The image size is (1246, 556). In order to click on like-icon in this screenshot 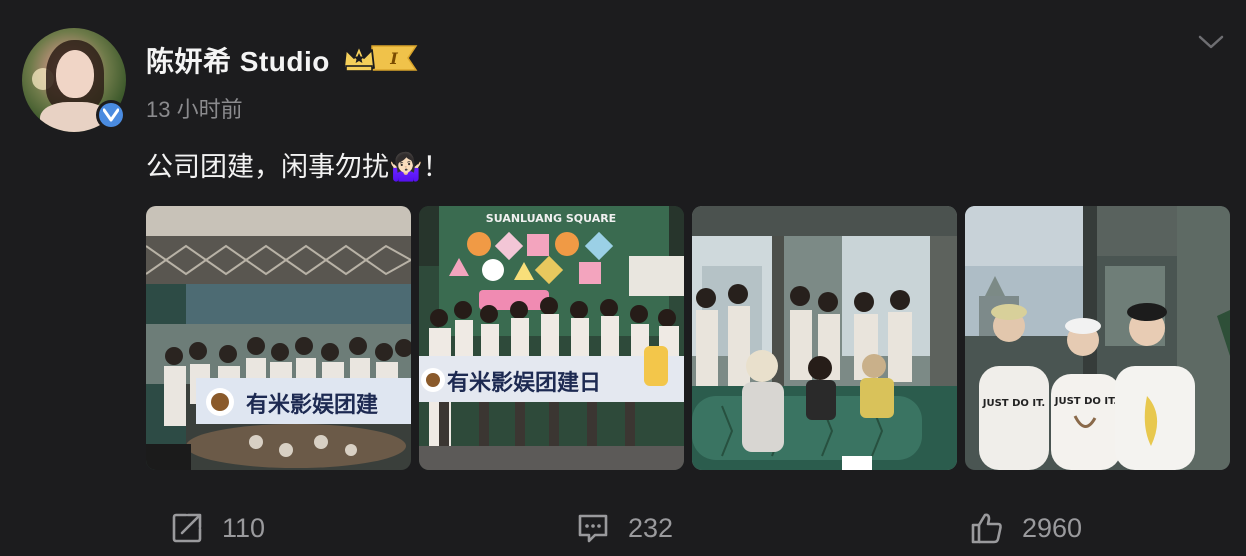, I will do `click(987, 528)`.